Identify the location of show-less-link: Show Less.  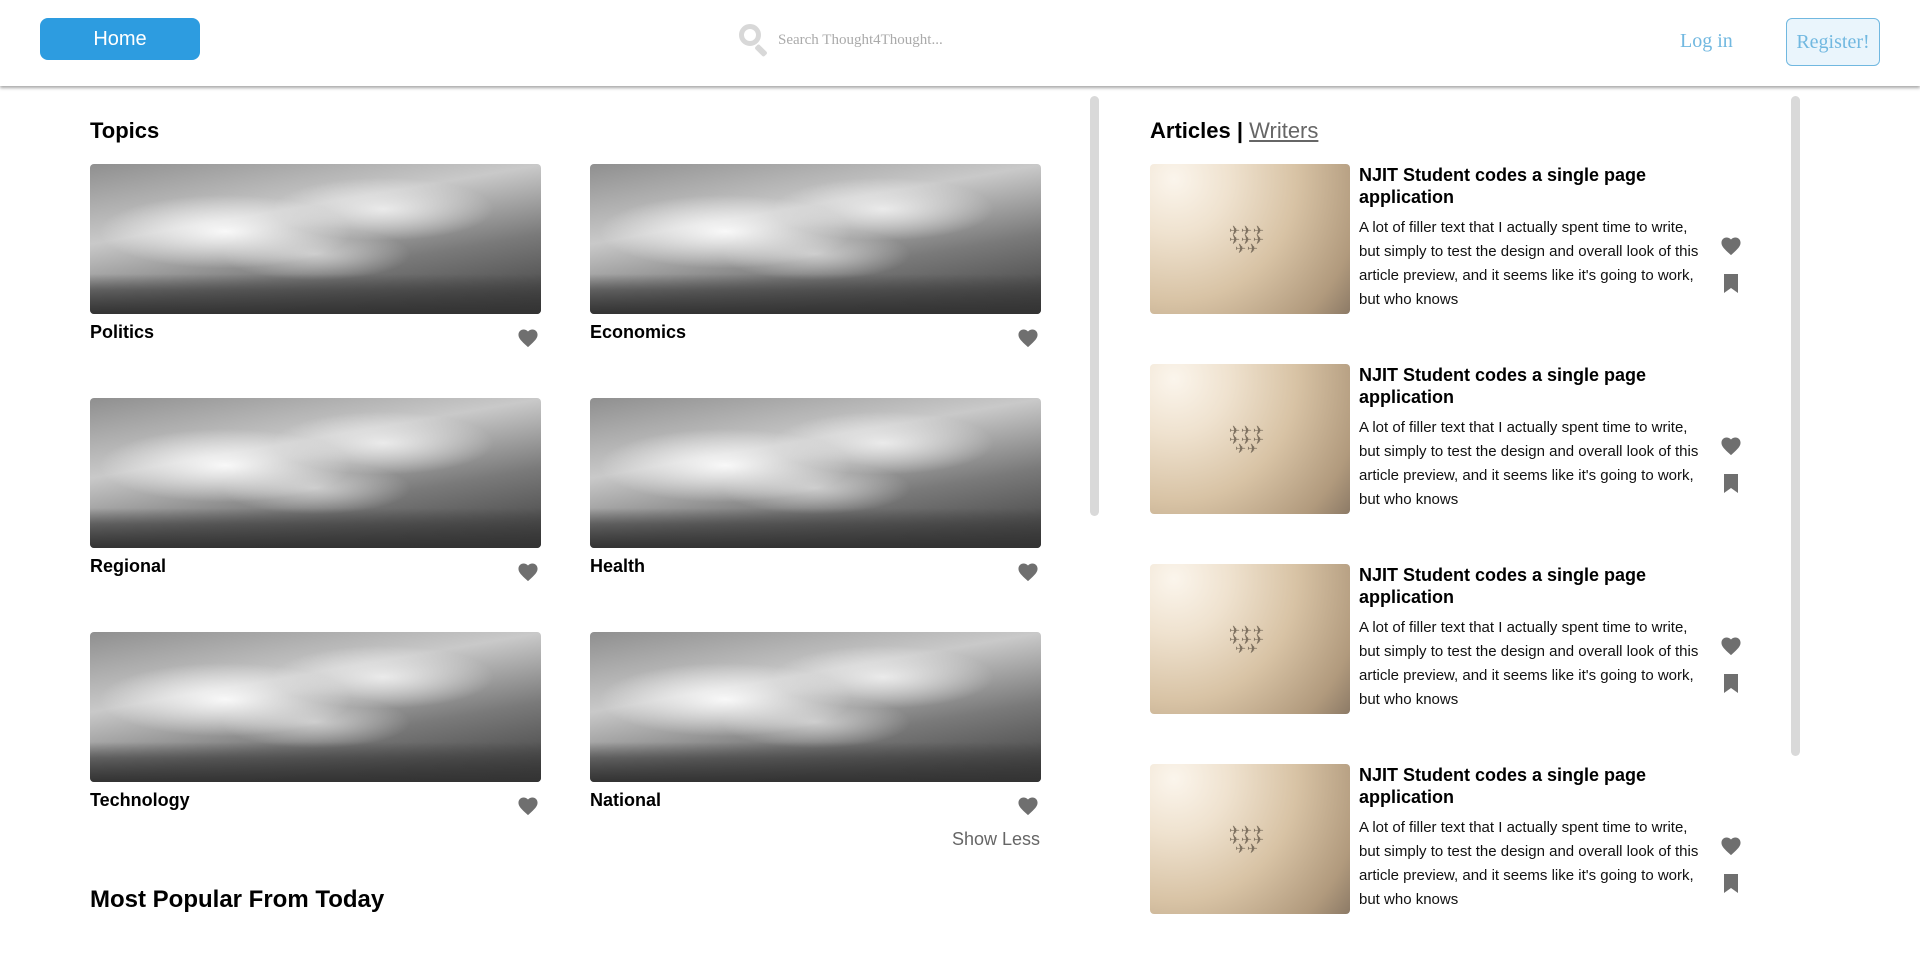
(996, 839).